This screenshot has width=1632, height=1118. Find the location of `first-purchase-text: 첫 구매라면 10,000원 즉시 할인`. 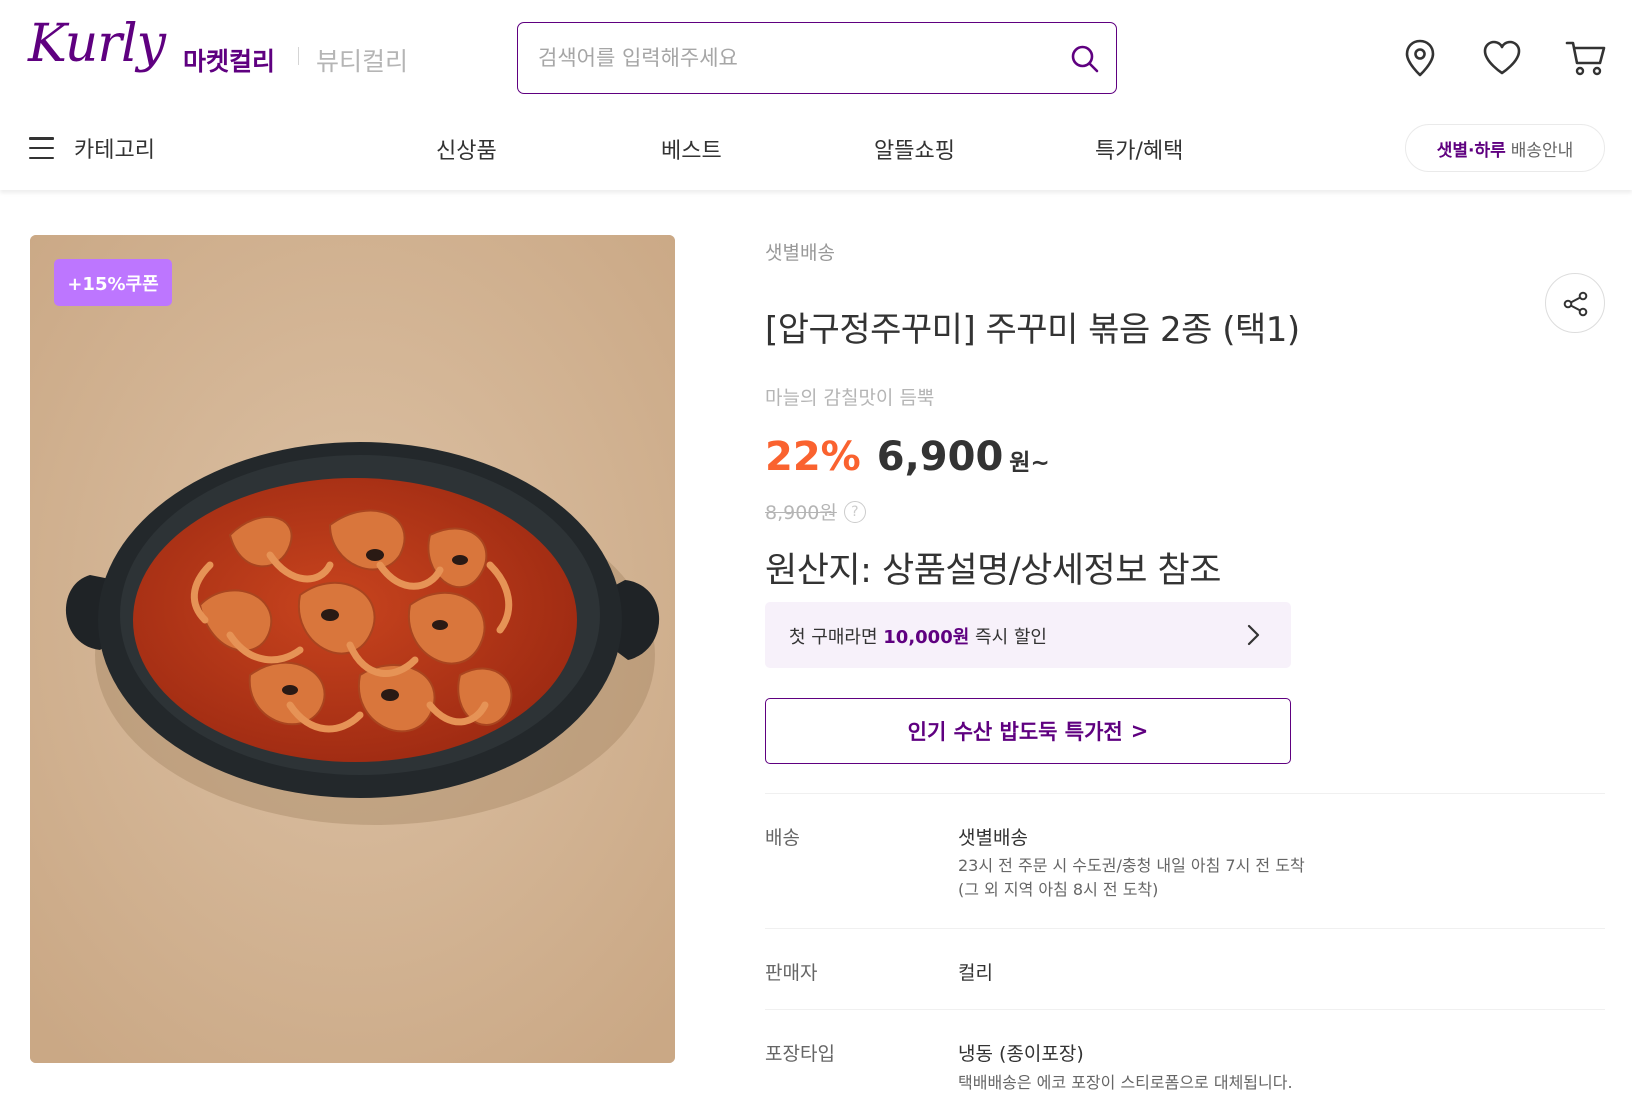

first-purchase-text: 첫 구매라면 10,000원 즉시 할인 is located at coordinates (918, 636).